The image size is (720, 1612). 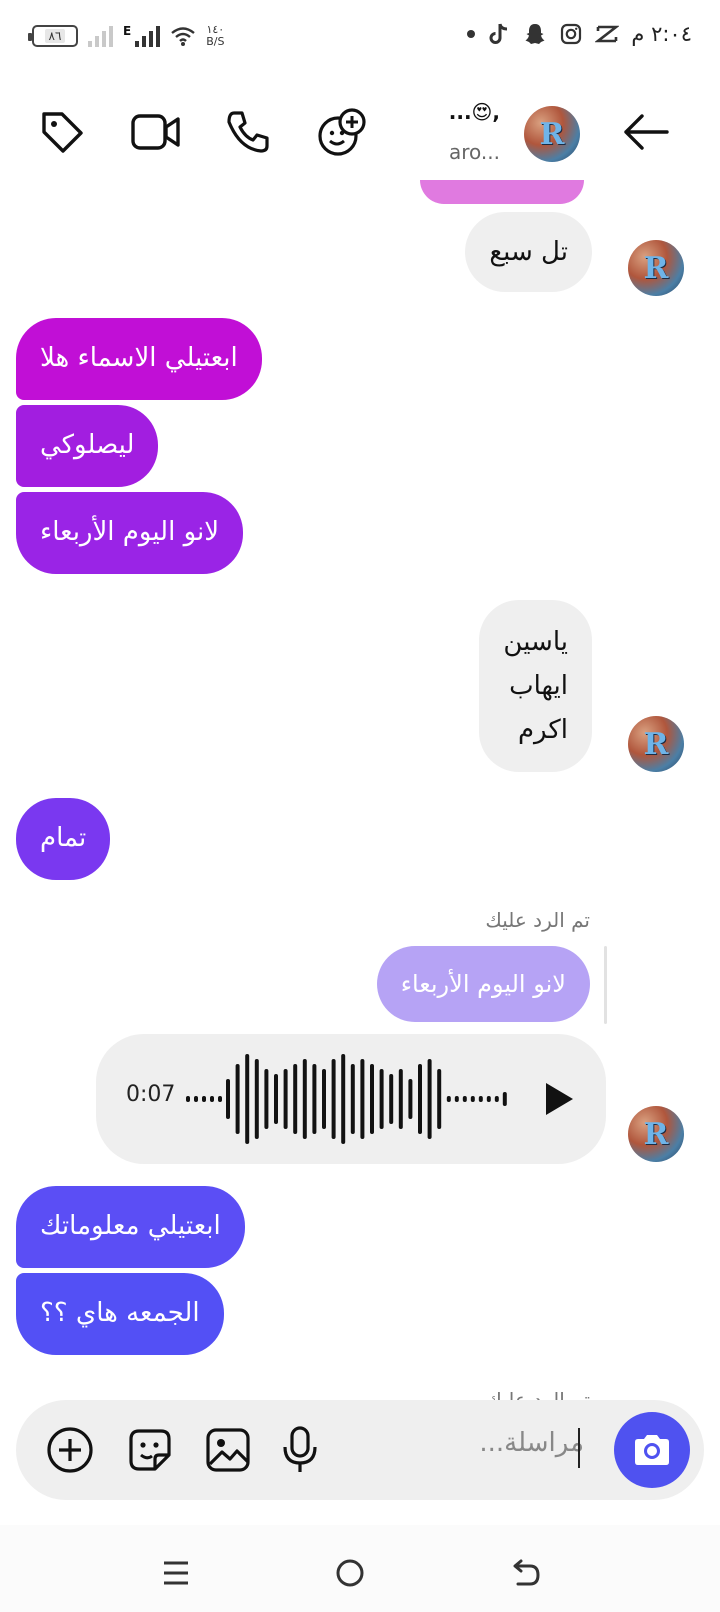 I want to click on voice-message: 0:07, so click(x=351, y=1099).